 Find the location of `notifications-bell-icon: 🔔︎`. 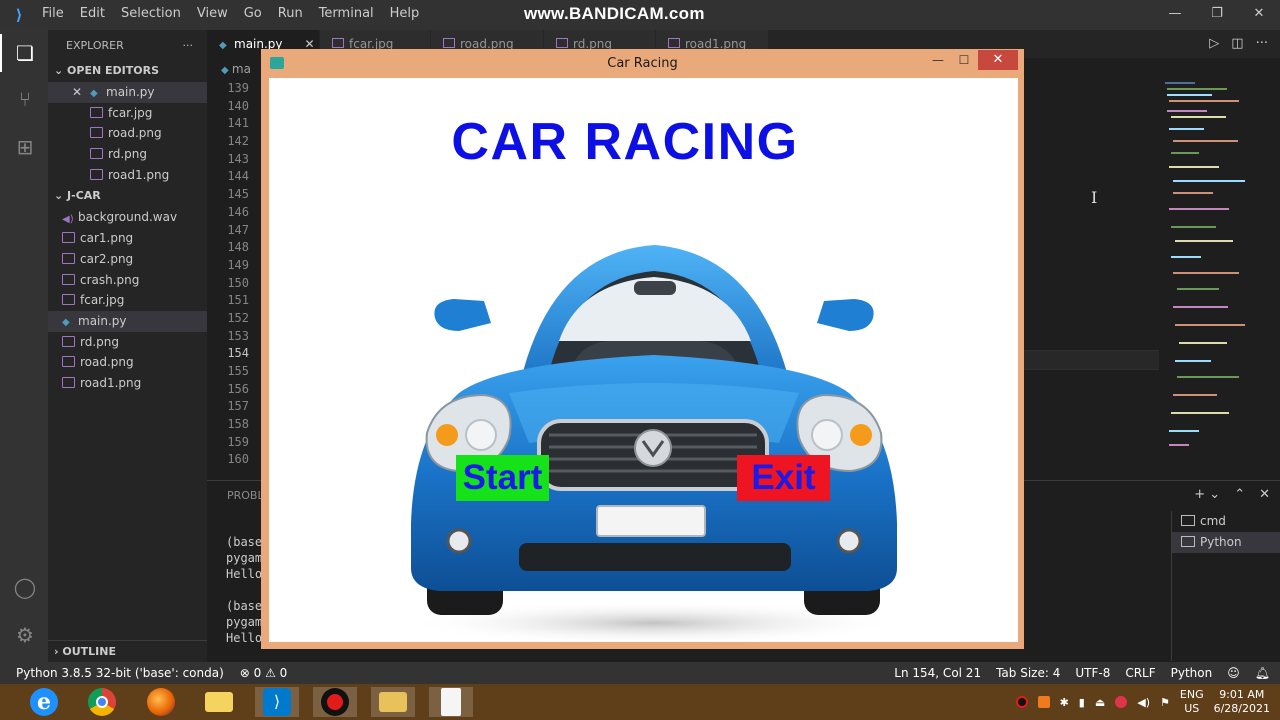

notifications-bell-icon: 🔔︎ is located at coordinates (1262, 673).